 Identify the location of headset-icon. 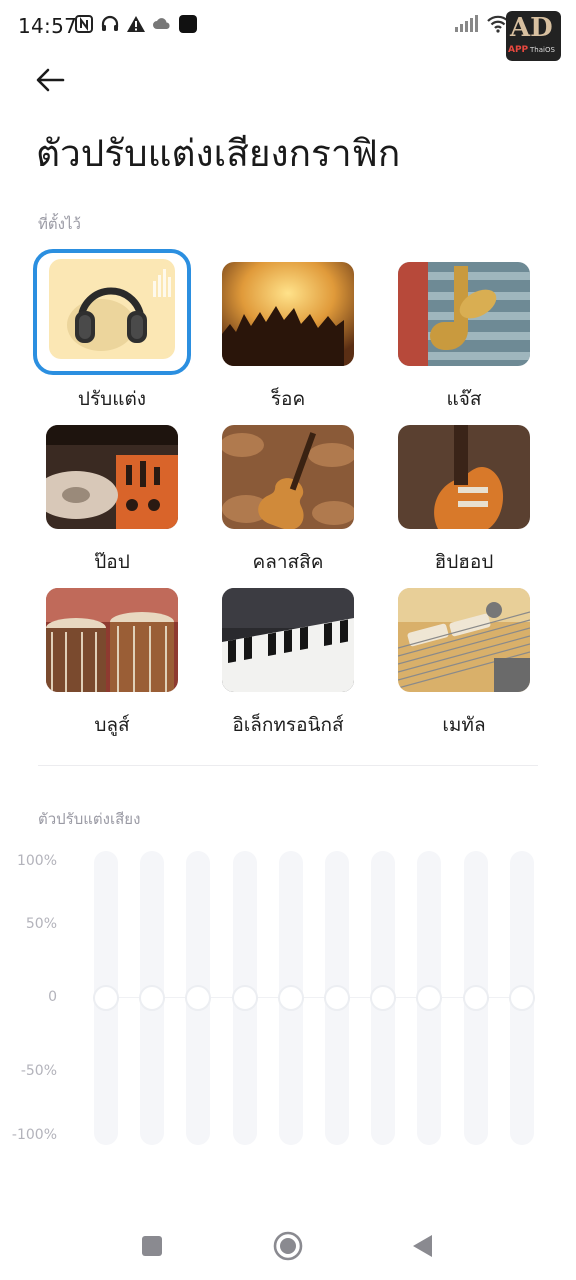
(110, 24).